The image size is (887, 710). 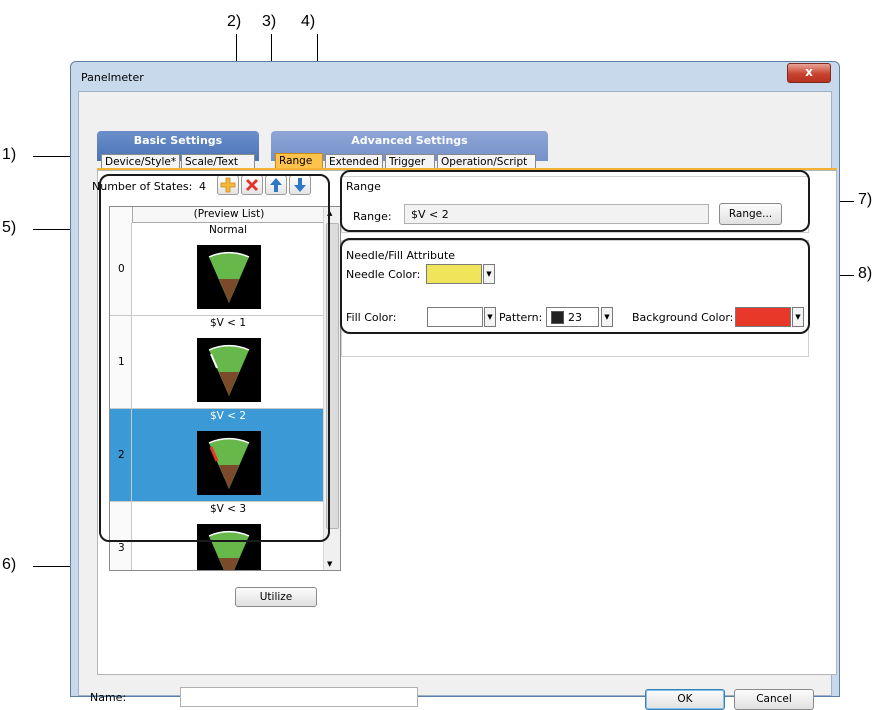 What do you see at coordinates (214, 358) in the screenshot?
I see `highlight-preview-list` at bounding box center [214, 358].